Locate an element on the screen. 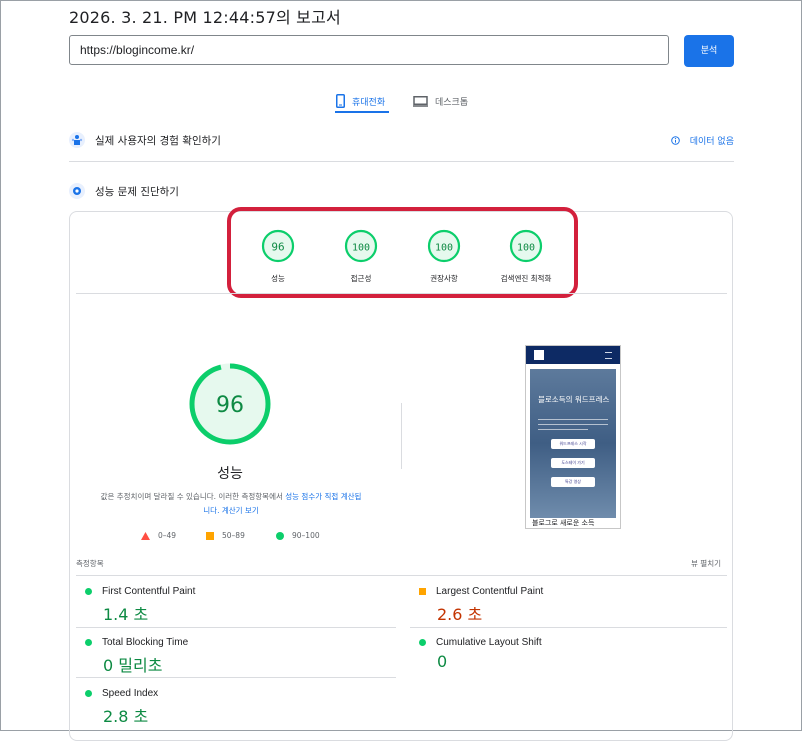  metric-value: 0 밀리초 is located at coordinates (133, 665).